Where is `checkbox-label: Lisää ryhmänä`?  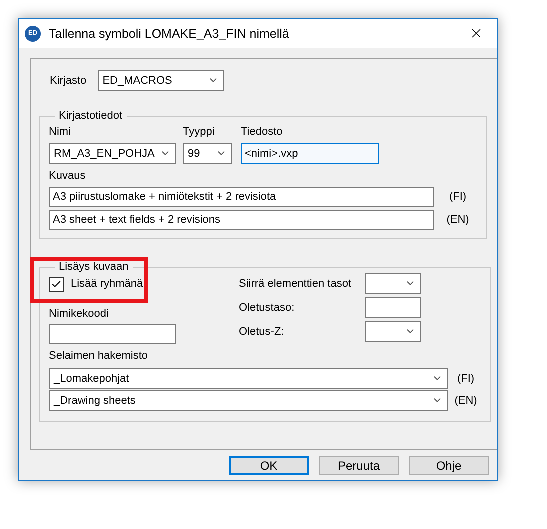 checkbox-label: Lisää ryhmänä is located at coordinates (107, 284).